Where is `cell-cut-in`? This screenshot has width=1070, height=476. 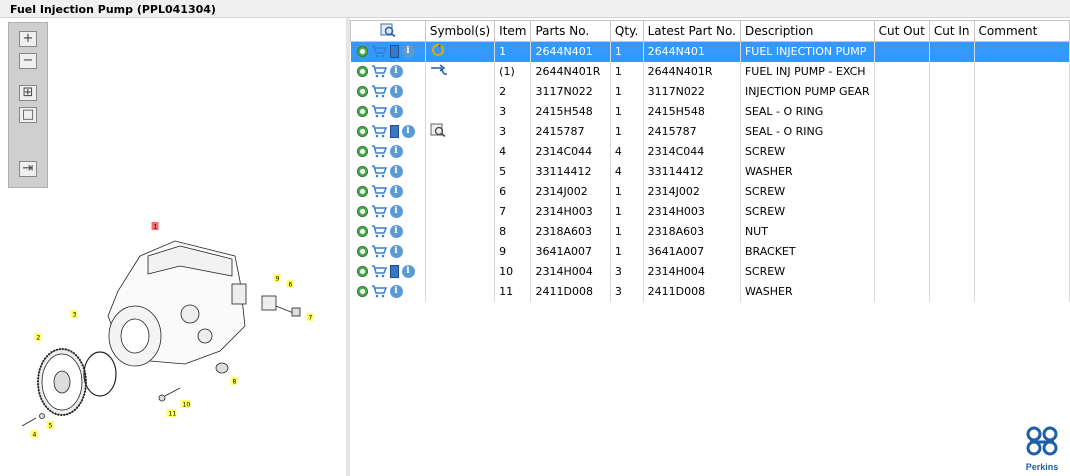 cell-cut-in is located at coordinates (952, 211).